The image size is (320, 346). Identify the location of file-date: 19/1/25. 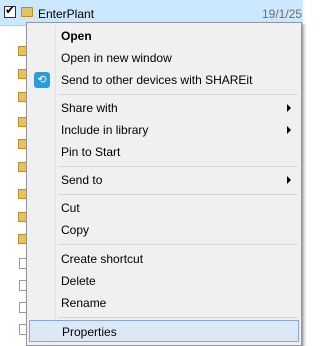
(282, 14).